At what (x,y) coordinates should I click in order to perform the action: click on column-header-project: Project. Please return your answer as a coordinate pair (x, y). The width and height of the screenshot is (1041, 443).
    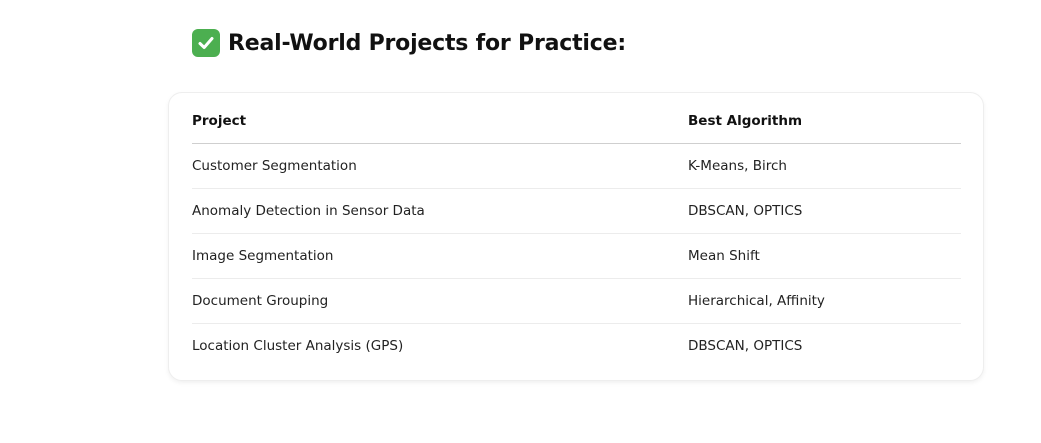
    Looking at the image, I should click on (440, 121).